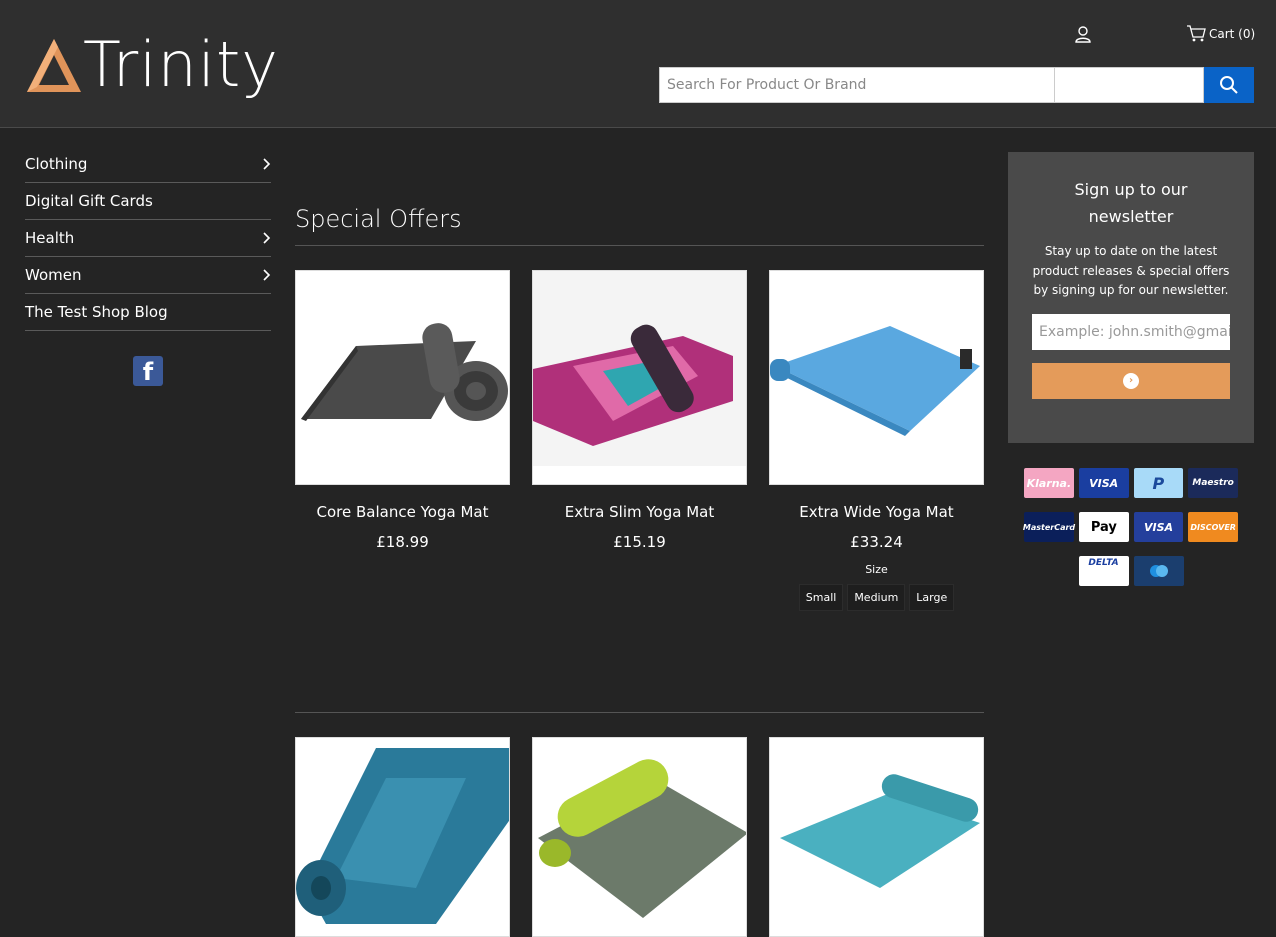 The height and width of the screenshot is (937, 1276). What do you see at coordinates (876, 569) in the screenshot?
I see `size-label: Size` at bounding box center [876, 569].